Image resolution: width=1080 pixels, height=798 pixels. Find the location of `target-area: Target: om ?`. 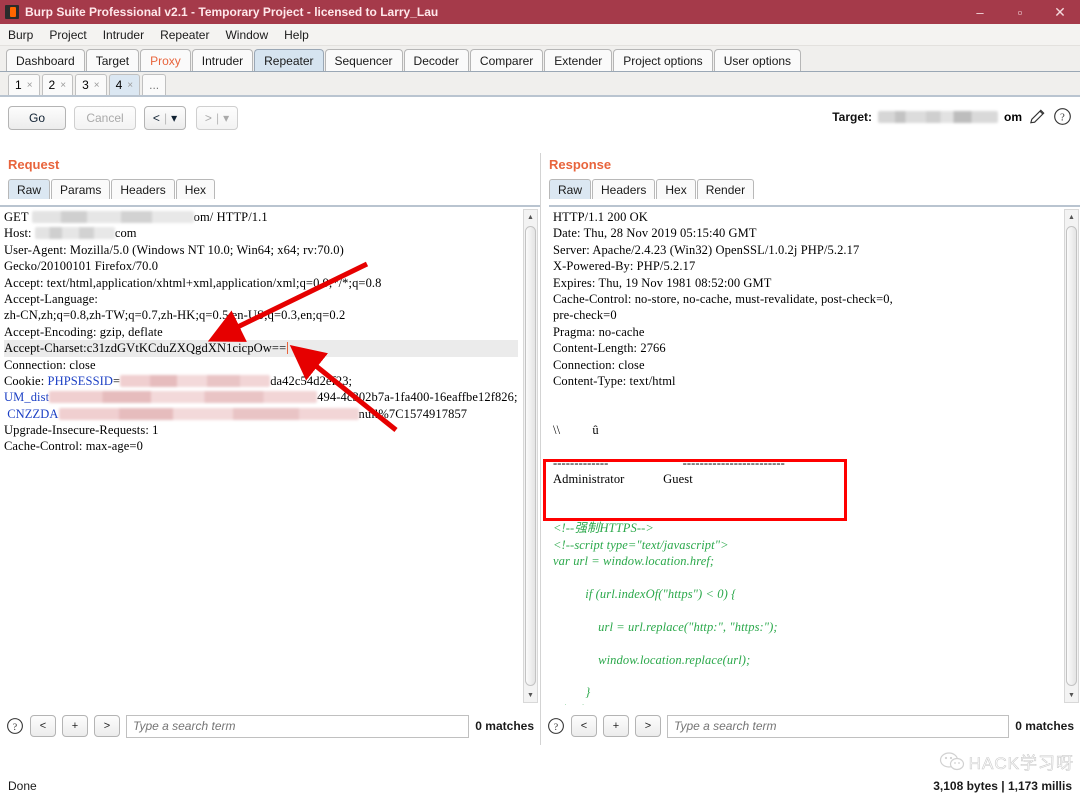

target-area: Target: om ? is located at coordinates (952, 116).